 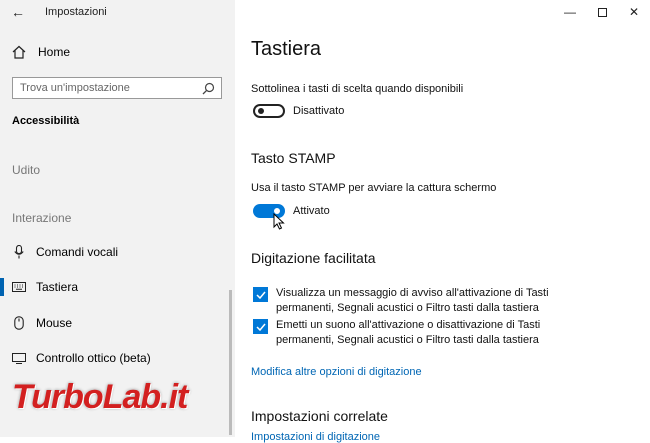 I want to click on group-label: Interazione, so click(x=42, y=218).